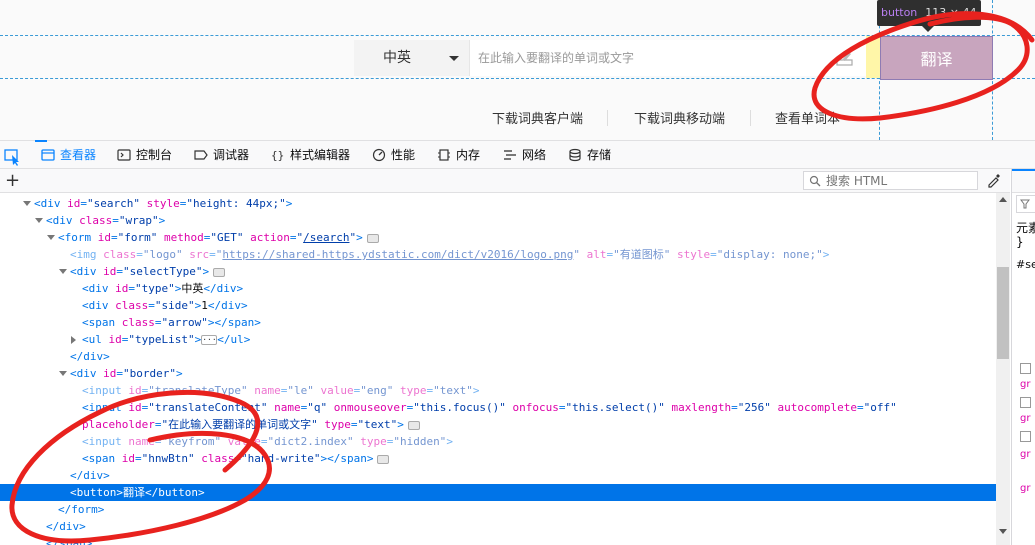 This screenshot has width=1035, height=545. What do you see at coordinates (1003, 313) in the screenshot?
I see `scrollbar-thumb` at bounding box center [1003, 313].